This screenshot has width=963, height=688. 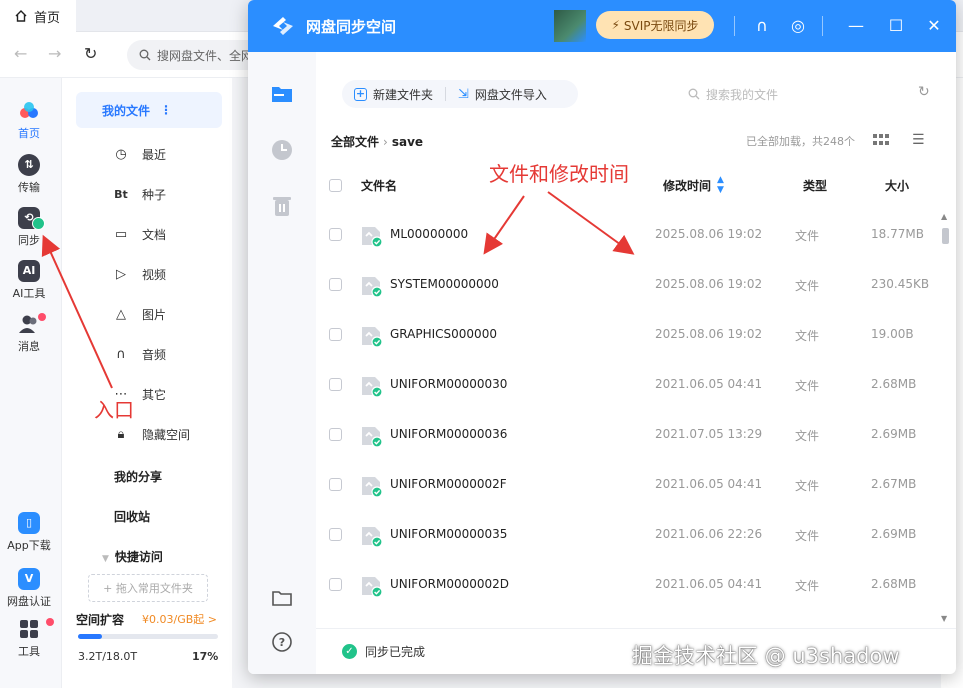 I want to click on file-name: UNIFORM00000030, so click(x=448, y=384).